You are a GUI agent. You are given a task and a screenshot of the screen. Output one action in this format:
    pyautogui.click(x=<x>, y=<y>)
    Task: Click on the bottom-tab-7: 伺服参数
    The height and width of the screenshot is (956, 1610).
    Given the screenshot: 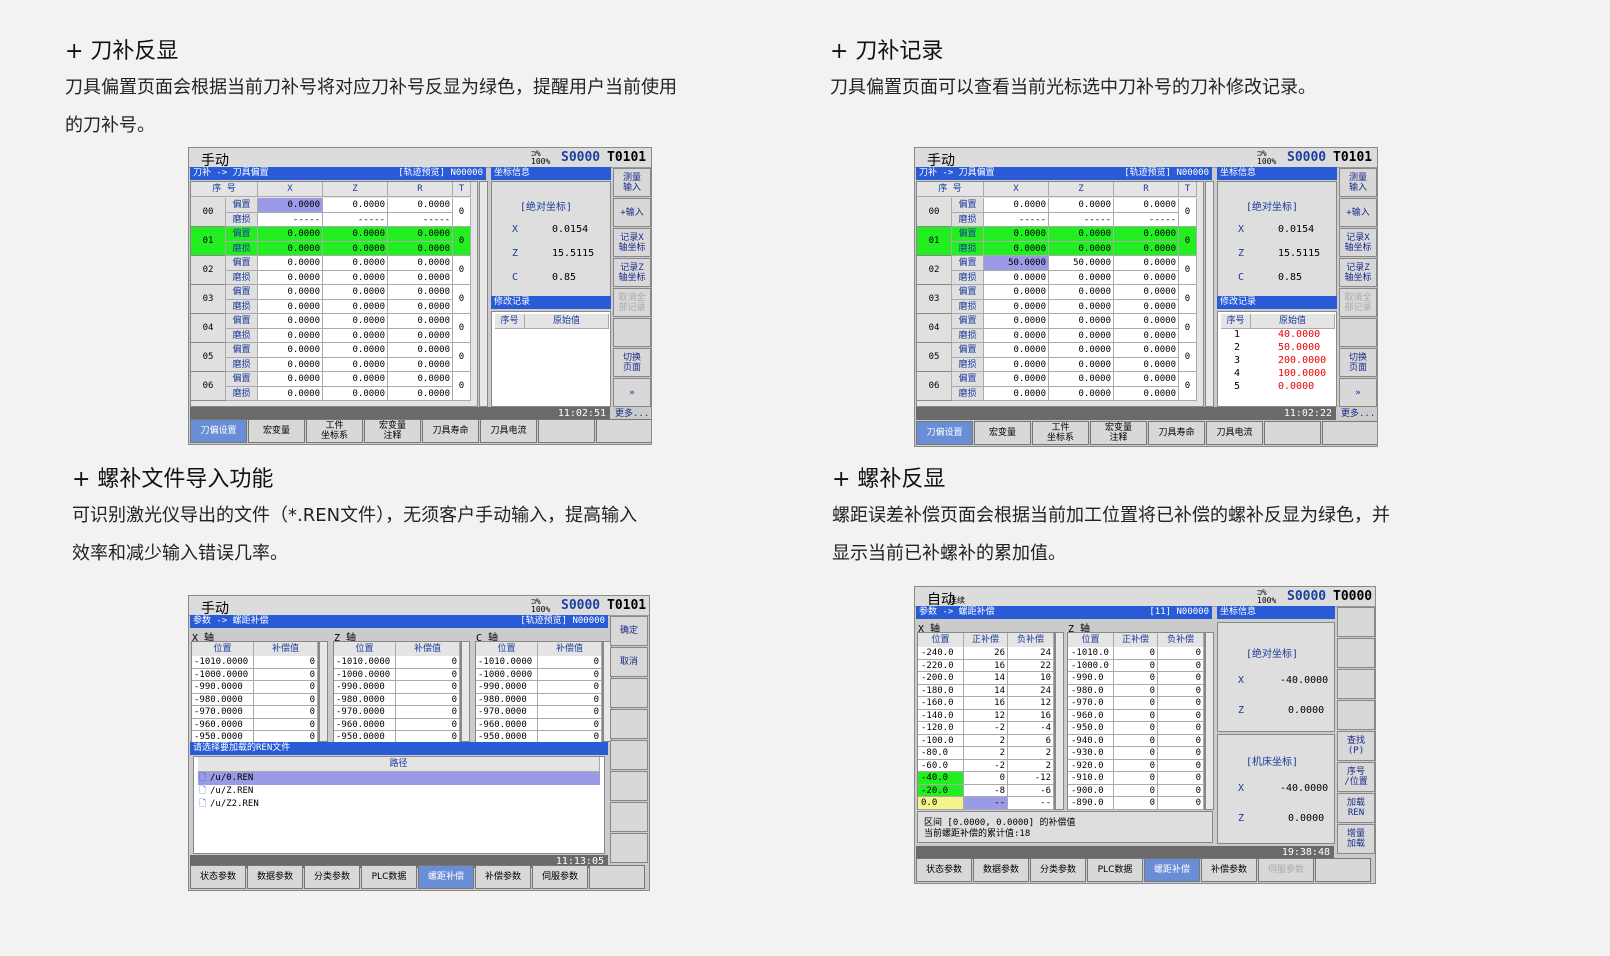 What is the action you would take?
    pyautogui.click(x=560, y=877)
    